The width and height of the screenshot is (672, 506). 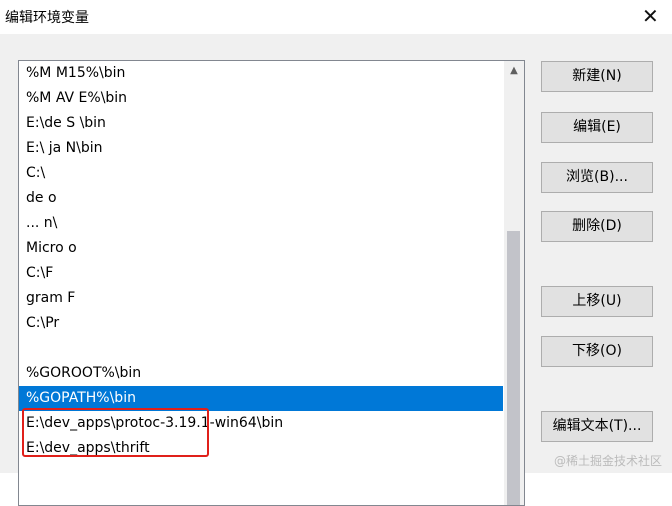 I want to click on edit-button: 编辑(E), so click(x=597, y=127).